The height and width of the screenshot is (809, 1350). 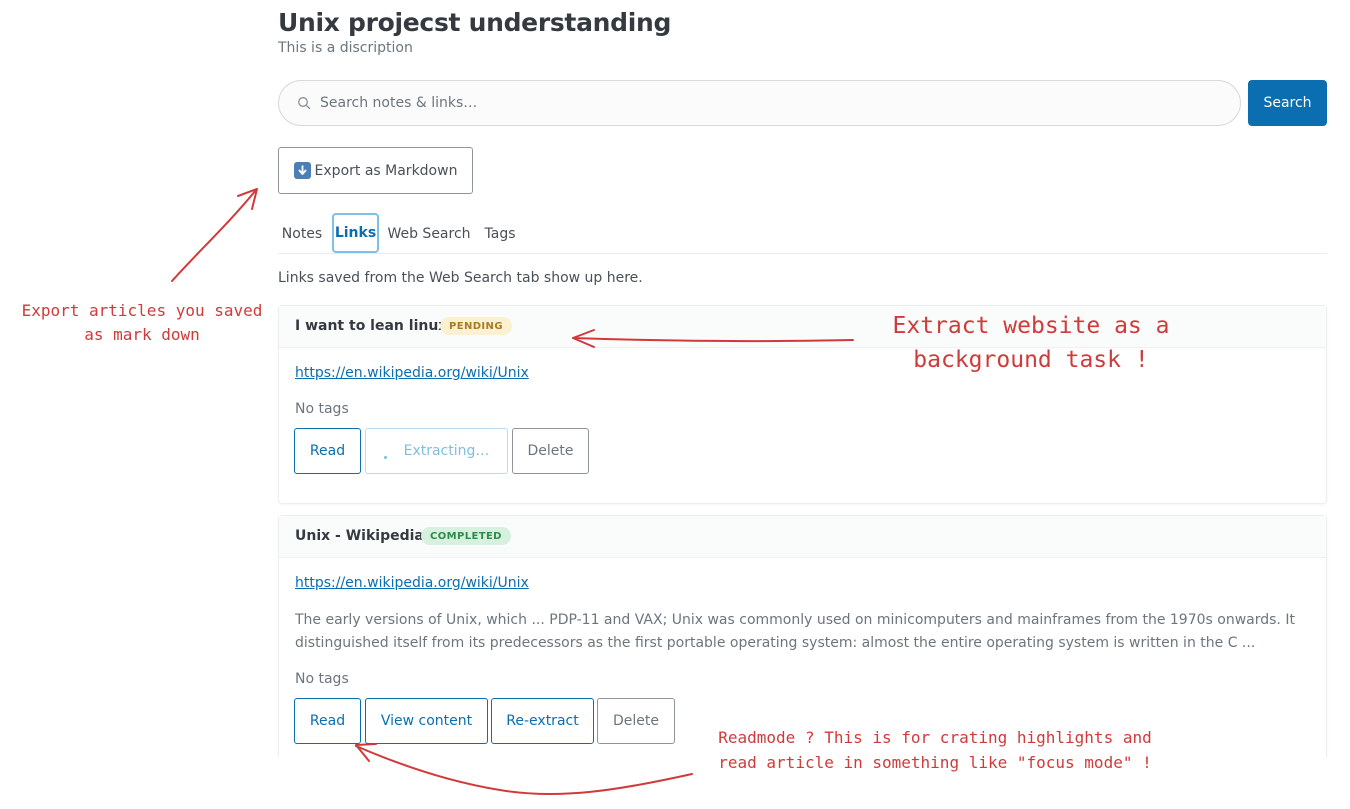 I want to click on export-markdown-button: Export as Markdown, so click(x=375, y=170).